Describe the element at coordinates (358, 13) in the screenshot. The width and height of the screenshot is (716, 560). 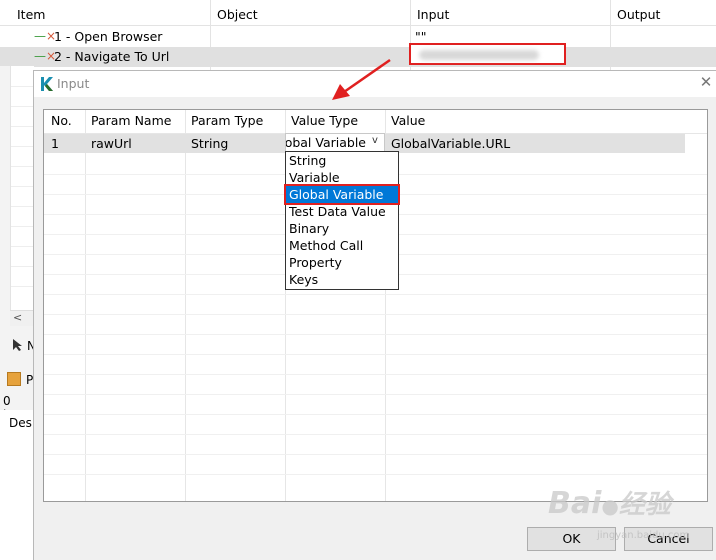
I see `test-case-table-header: Item Object Input Output` at that location.